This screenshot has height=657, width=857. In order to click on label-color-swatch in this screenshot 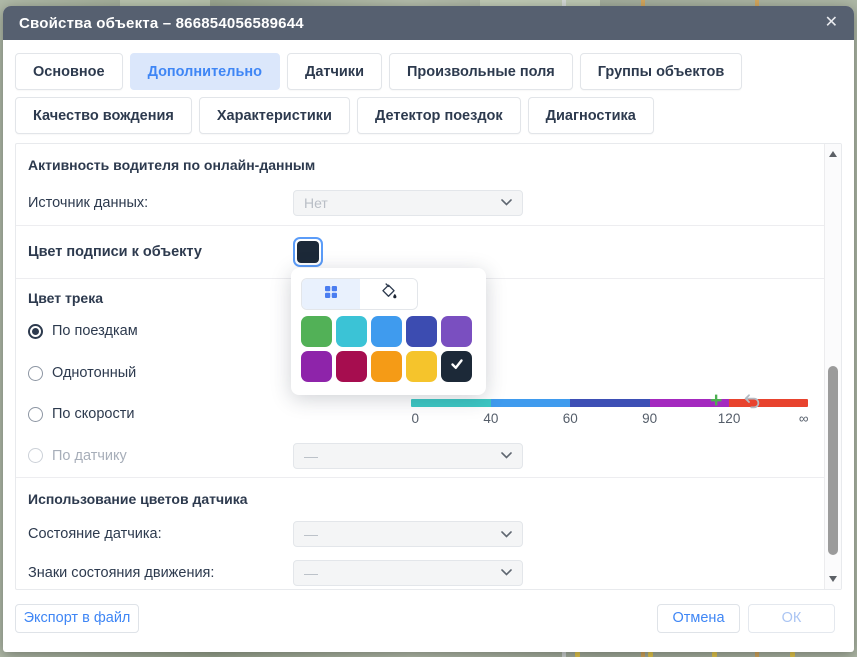, I will do `click(308, 252)`.